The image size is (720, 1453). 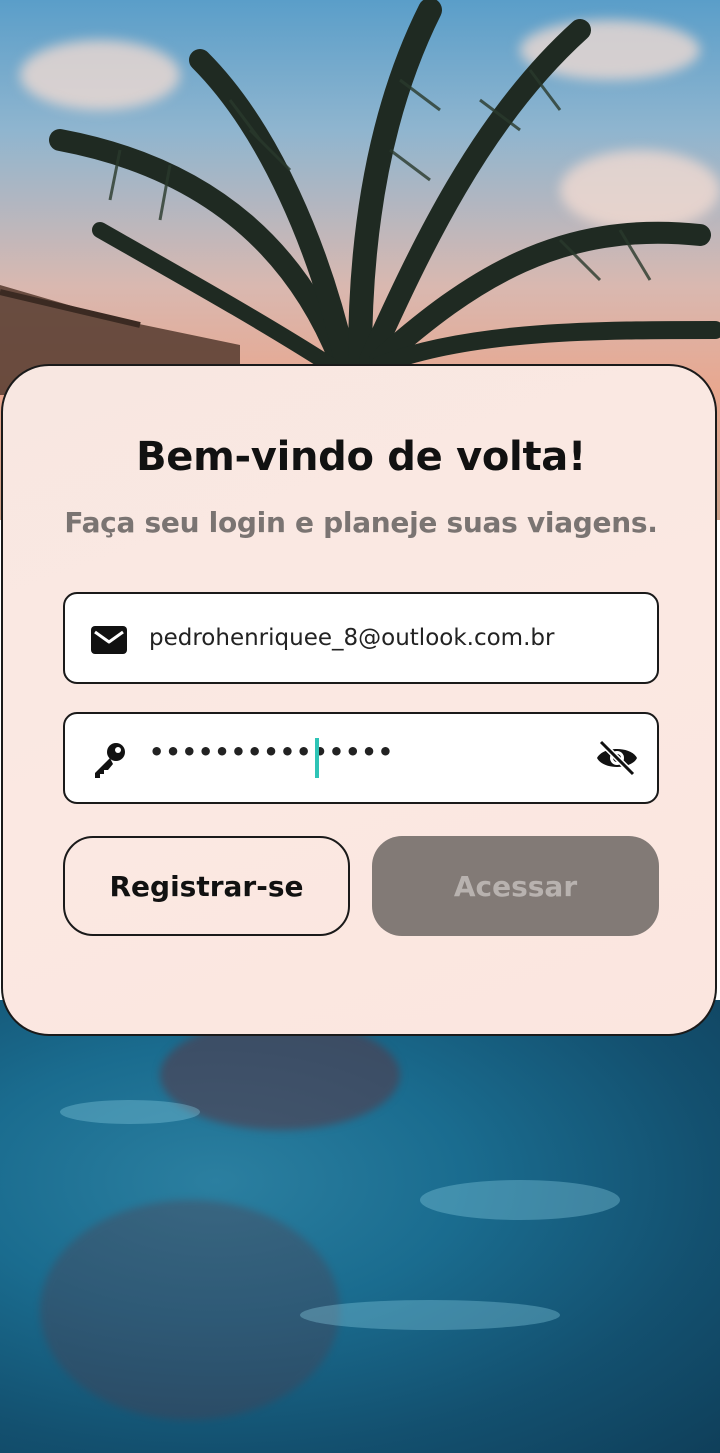 What do you see at coordinates (109, 640) in the screenshot?
I see `envelope-icon` at bounding box center [109, 640].